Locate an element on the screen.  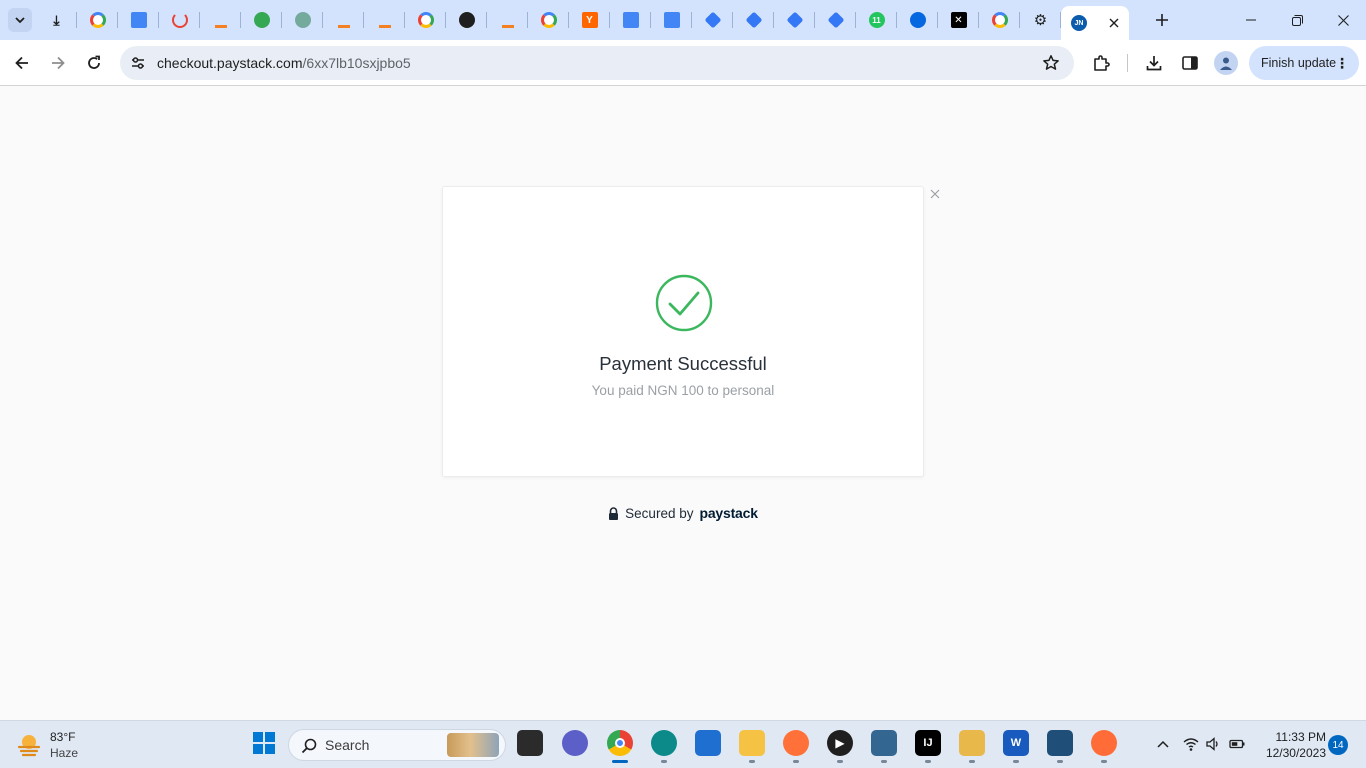
profile-avatar is located at coordinates (1226, 63).